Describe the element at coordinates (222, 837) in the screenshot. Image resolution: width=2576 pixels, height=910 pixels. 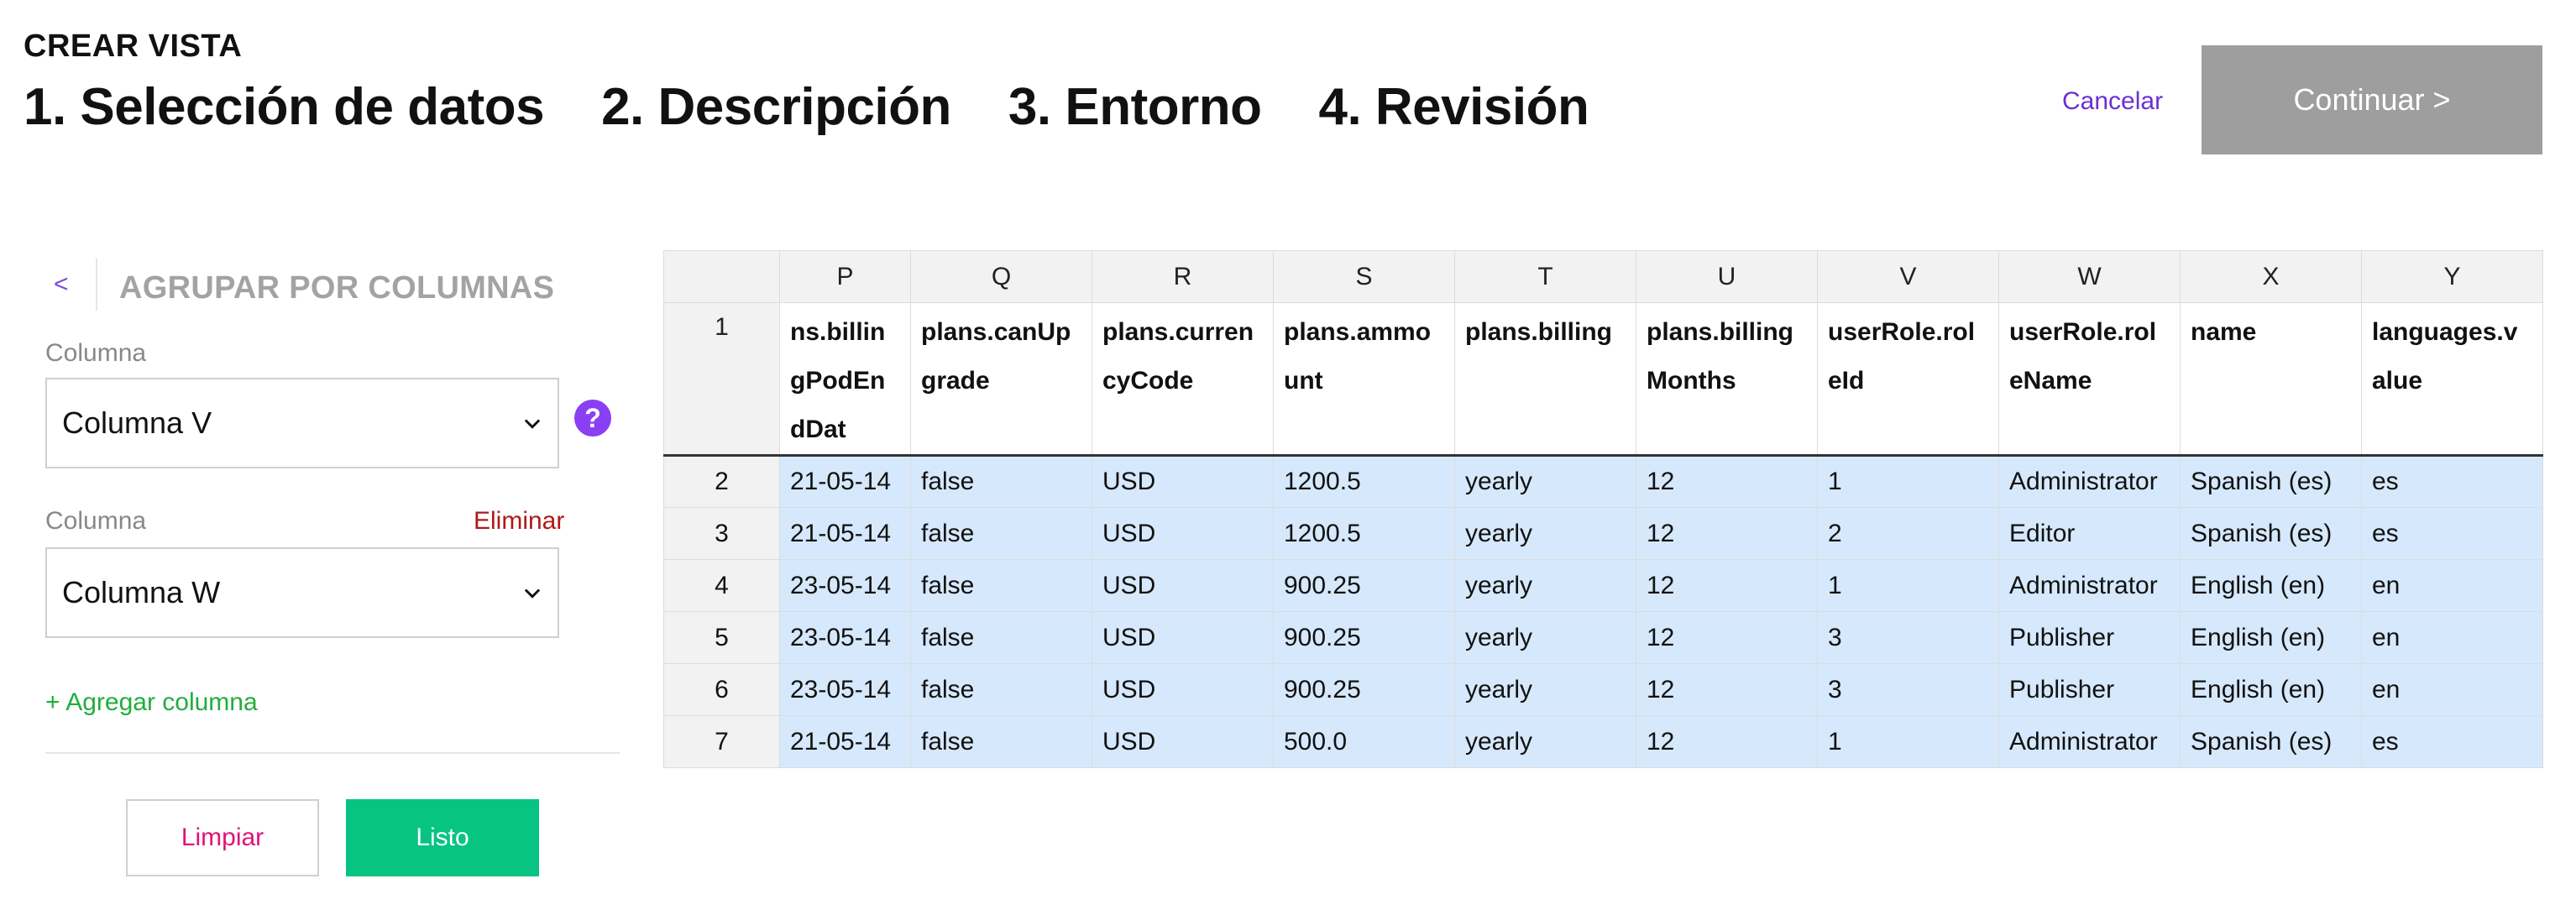
I see `clear-button: Limpiar` at that location.